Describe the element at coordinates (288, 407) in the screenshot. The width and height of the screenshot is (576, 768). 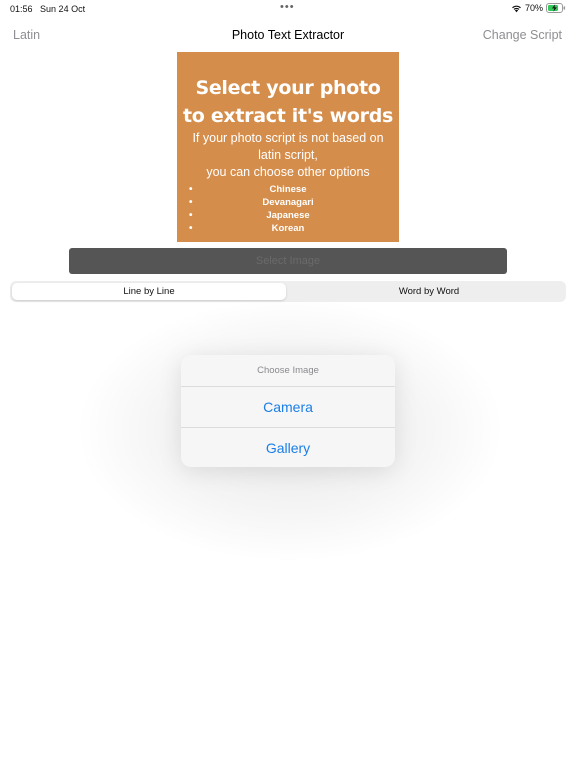
I see `camera-option: Camera` at that location.